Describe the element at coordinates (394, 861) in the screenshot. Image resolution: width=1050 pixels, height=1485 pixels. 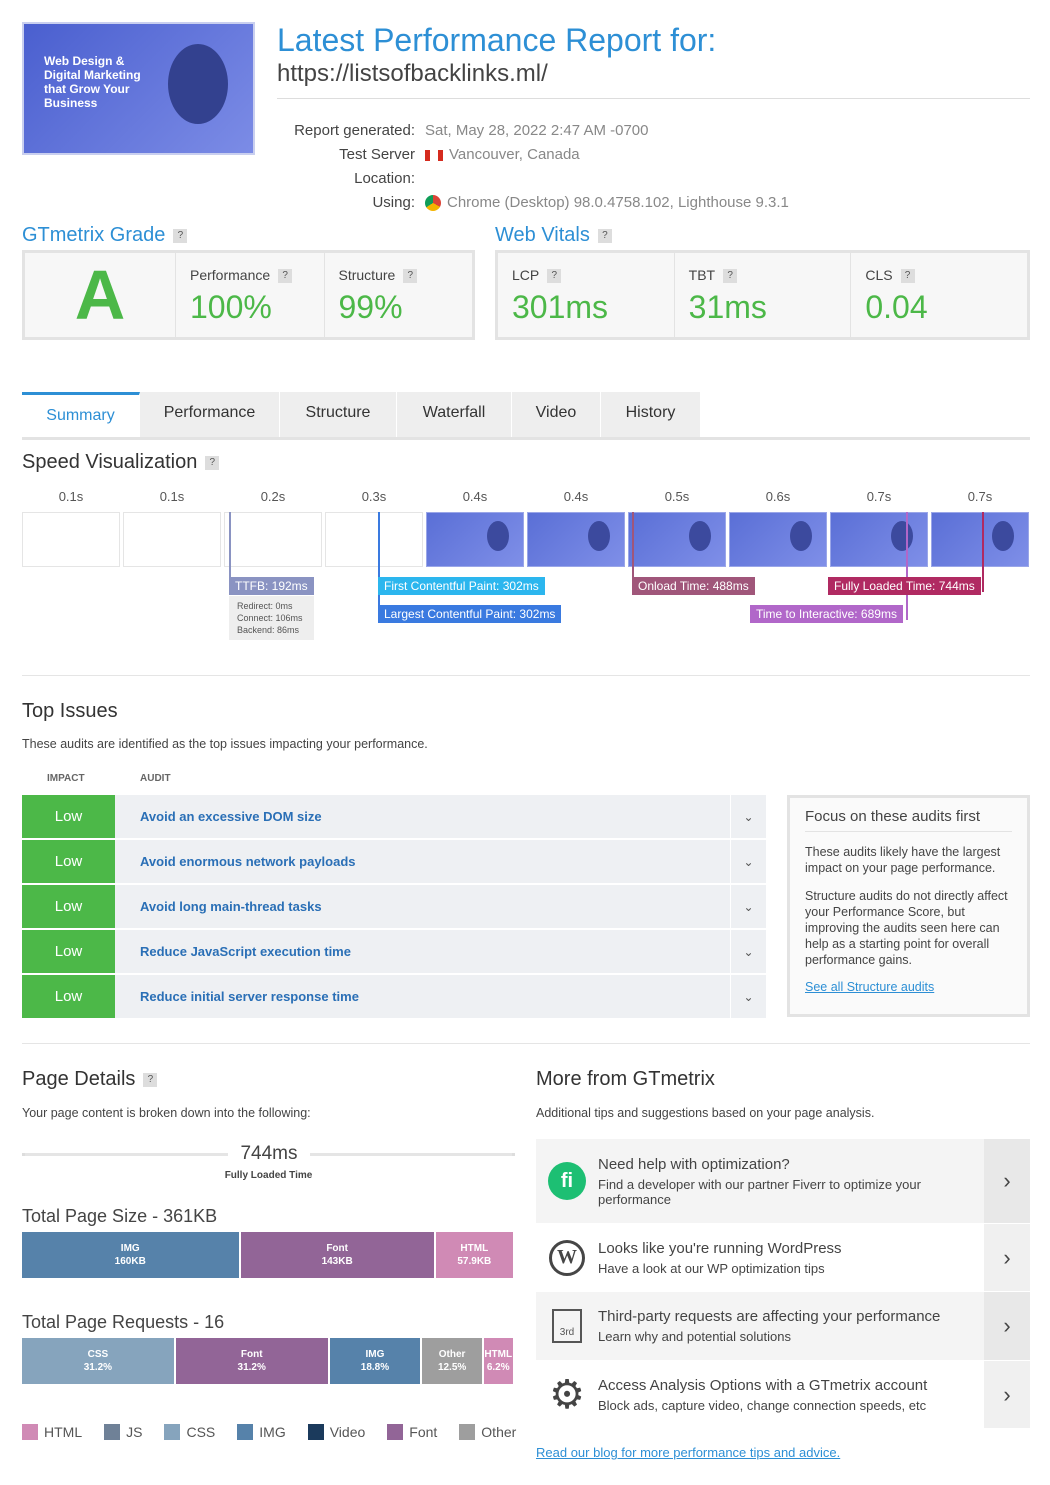
I see `issue-row: Low Avoid enormous network payloads ⌄` at that location.